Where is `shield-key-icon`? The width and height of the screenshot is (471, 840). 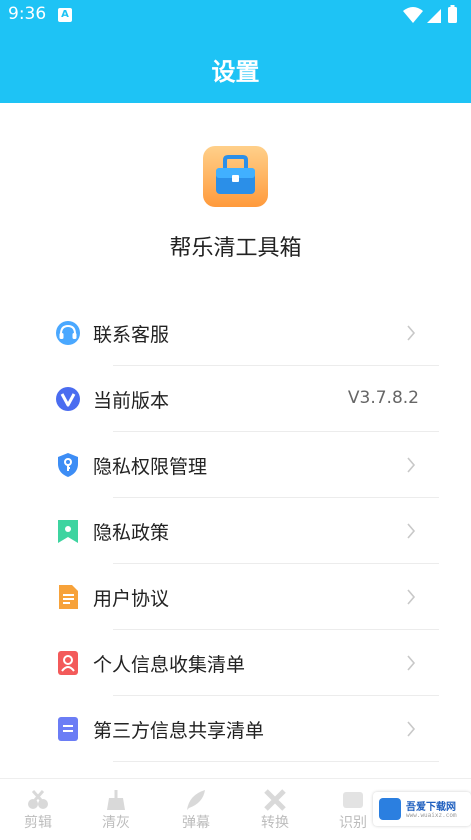 shield-key-icon is located at coordinates (68, 465).